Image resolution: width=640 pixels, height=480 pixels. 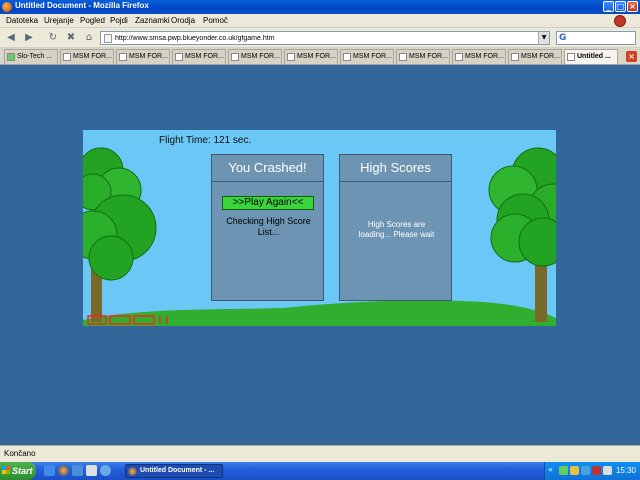 I want to click on address-bar: ▼, so click(x=325, y=38).